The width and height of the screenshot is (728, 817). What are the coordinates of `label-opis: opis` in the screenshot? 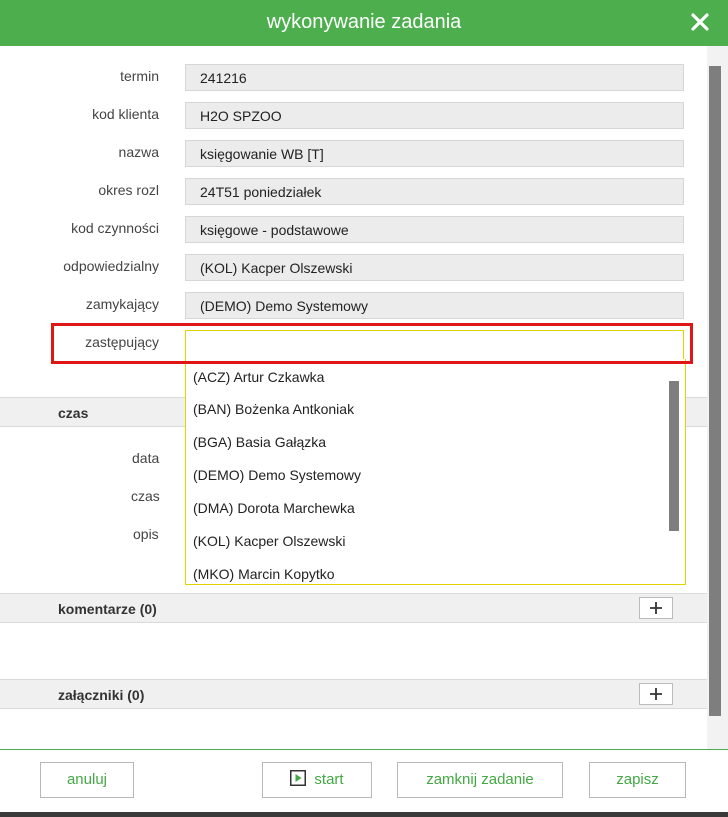 It's located at (146, 534).